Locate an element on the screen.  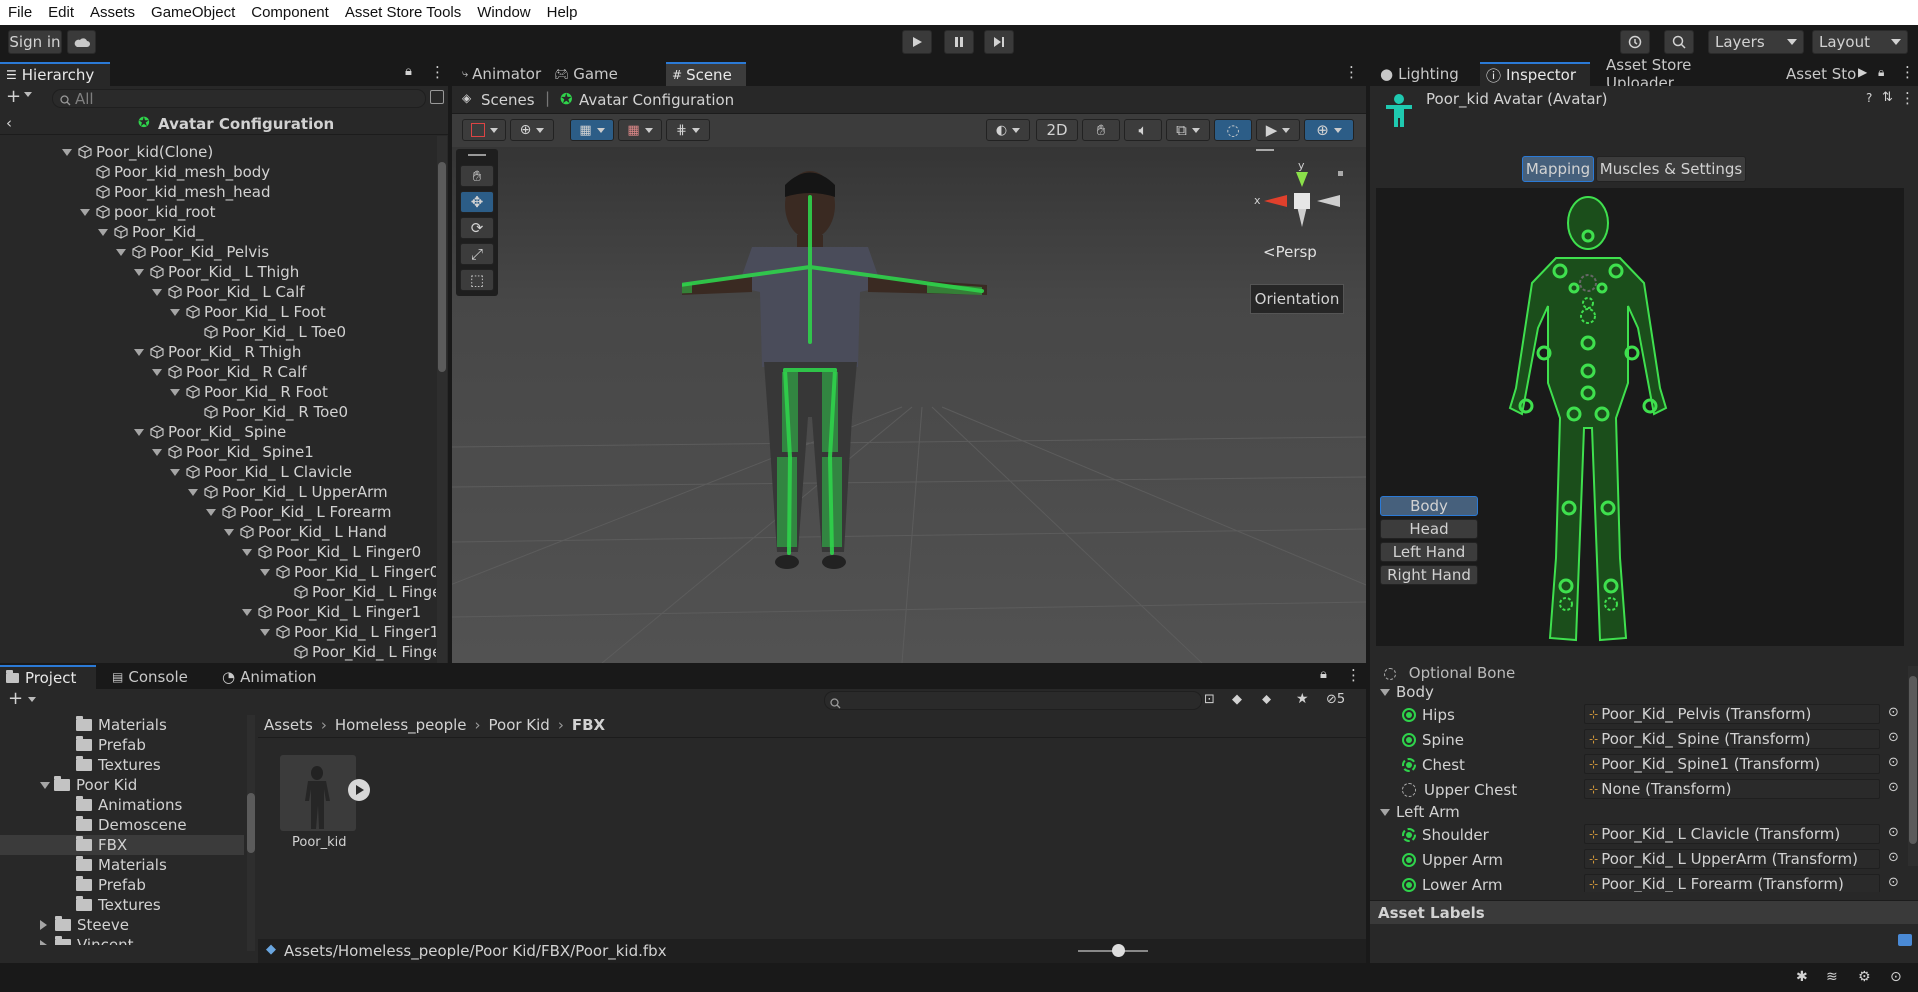
body-part-button: Left Hand is located at coordinates (1429, 552).